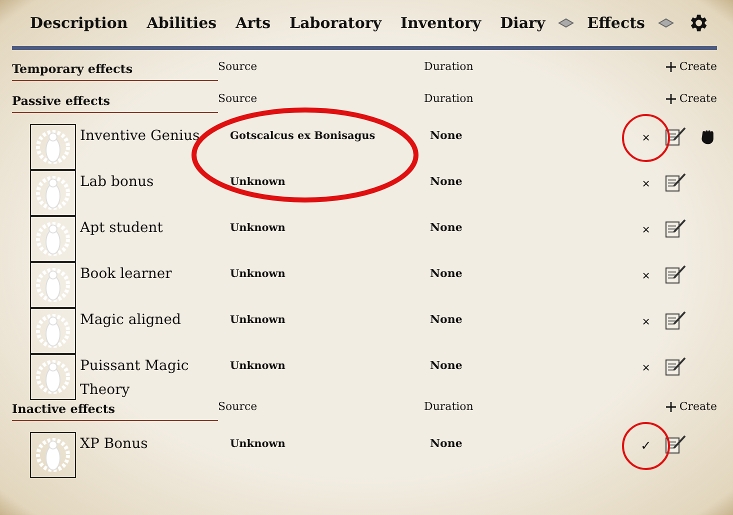 This screenshot has height=515, width=733. I want to click on tab: Description, so click(79, 23).